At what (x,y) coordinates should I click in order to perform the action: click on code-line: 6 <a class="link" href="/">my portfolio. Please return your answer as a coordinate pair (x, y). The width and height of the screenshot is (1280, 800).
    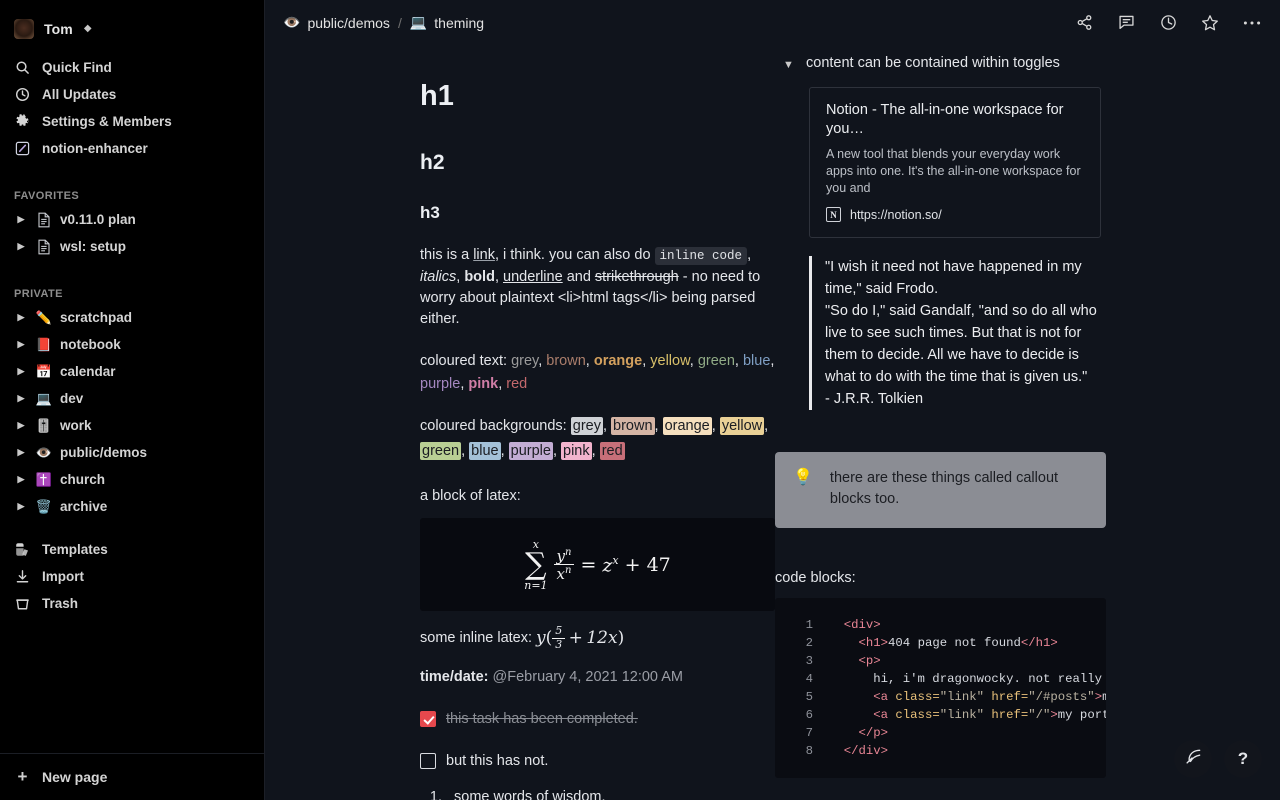
    Looking at the image, I should click on (940, 715).